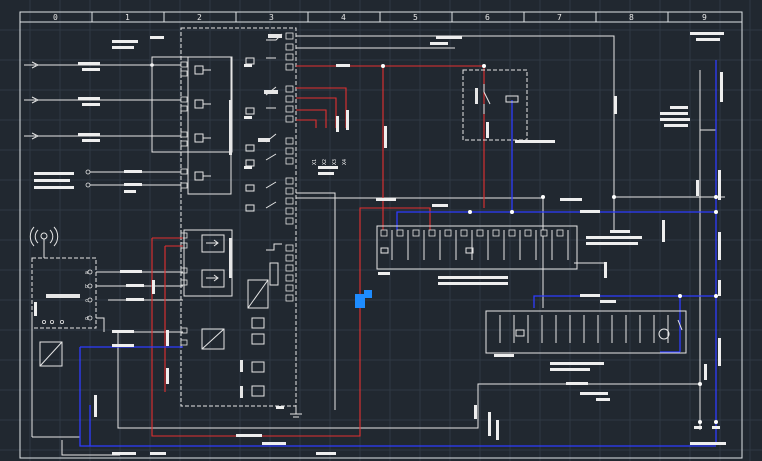  What do you see at coordinates (495, 105) in the screenshot?
I see `contactor-panel` at bounding box center [495, 105].